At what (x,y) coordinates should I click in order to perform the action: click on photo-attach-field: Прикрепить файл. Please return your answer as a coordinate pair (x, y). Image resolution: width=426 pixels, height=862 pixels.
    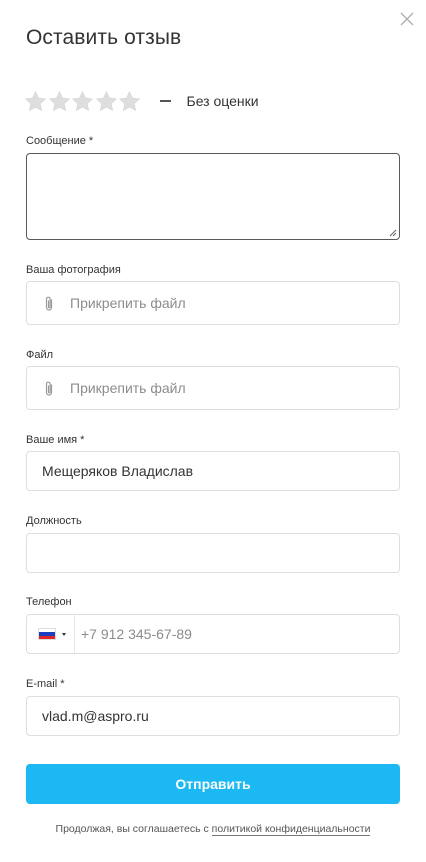
    Looking at the image, I should click on (213, 303).